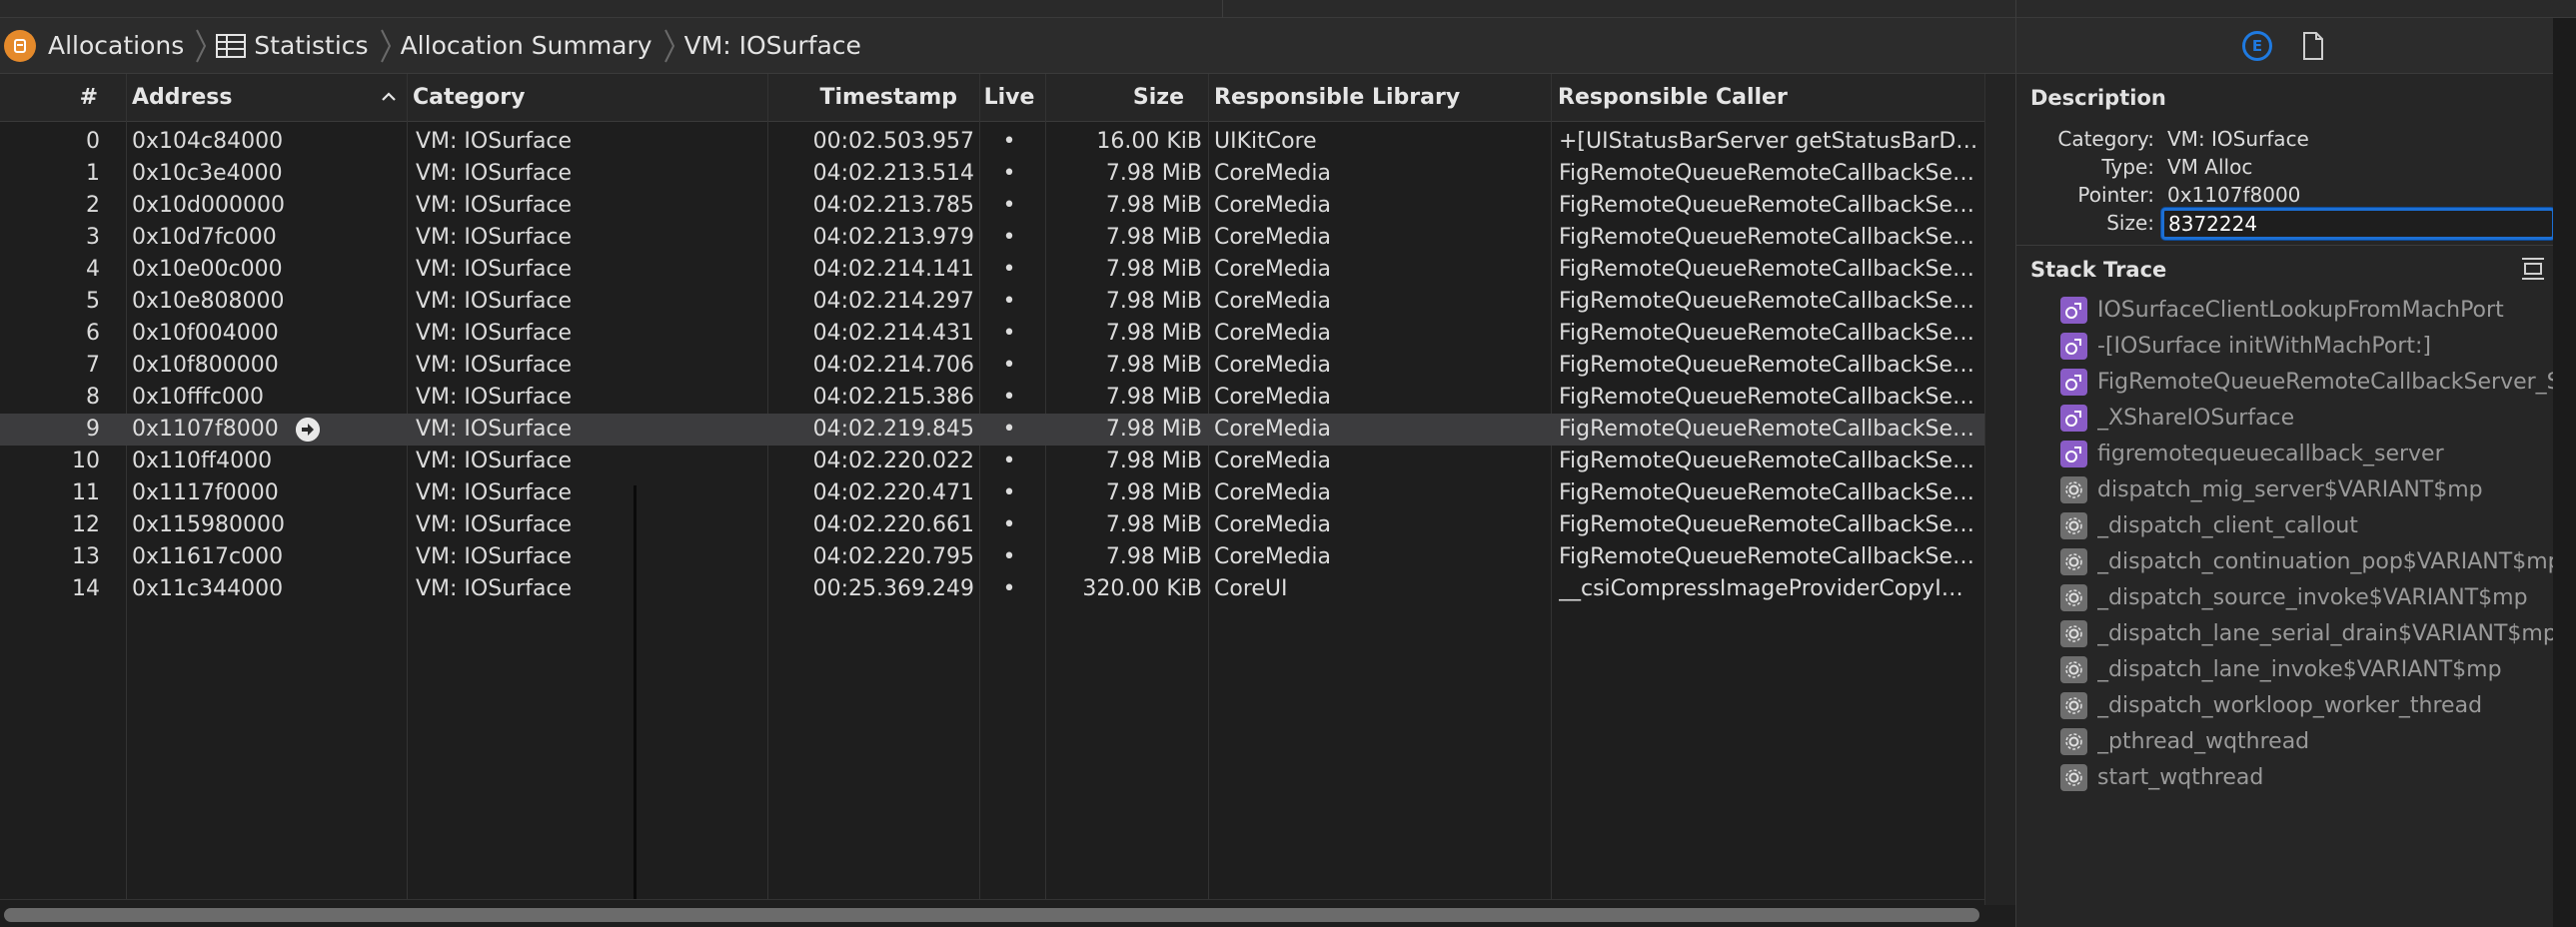 The height and width of the screenshot is (927, 2576). Describe the element at coordinates (893, 333) in the screenshot. I see `row-timestamp: 04:02.214.431` at that location.